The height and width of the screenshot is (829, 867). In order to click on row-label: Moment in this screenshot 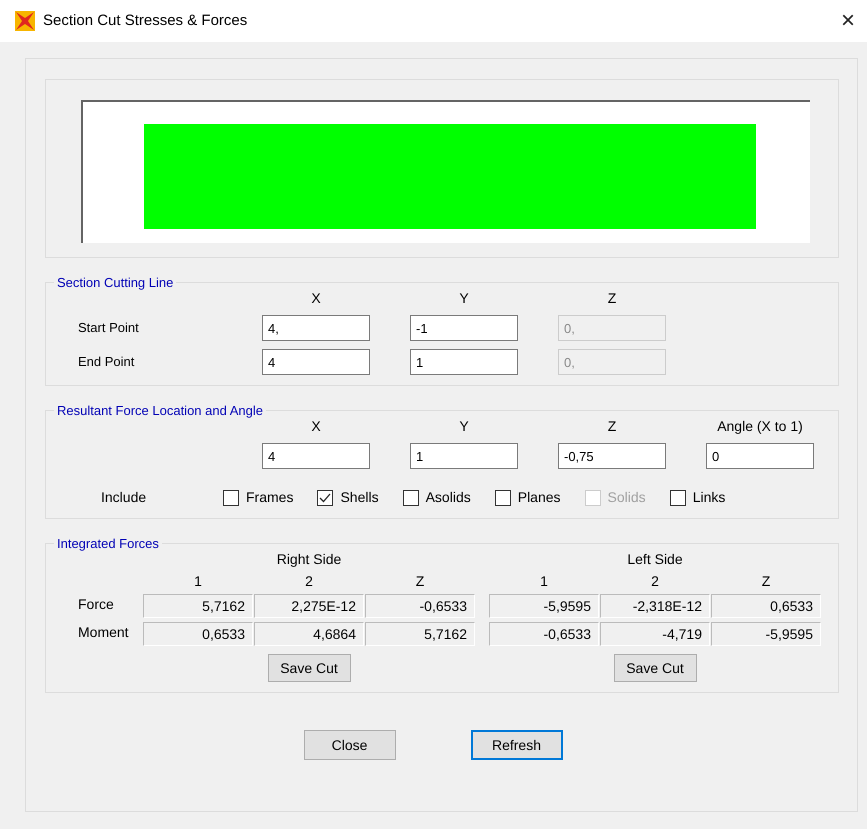, I will do `click(103, 632)`.